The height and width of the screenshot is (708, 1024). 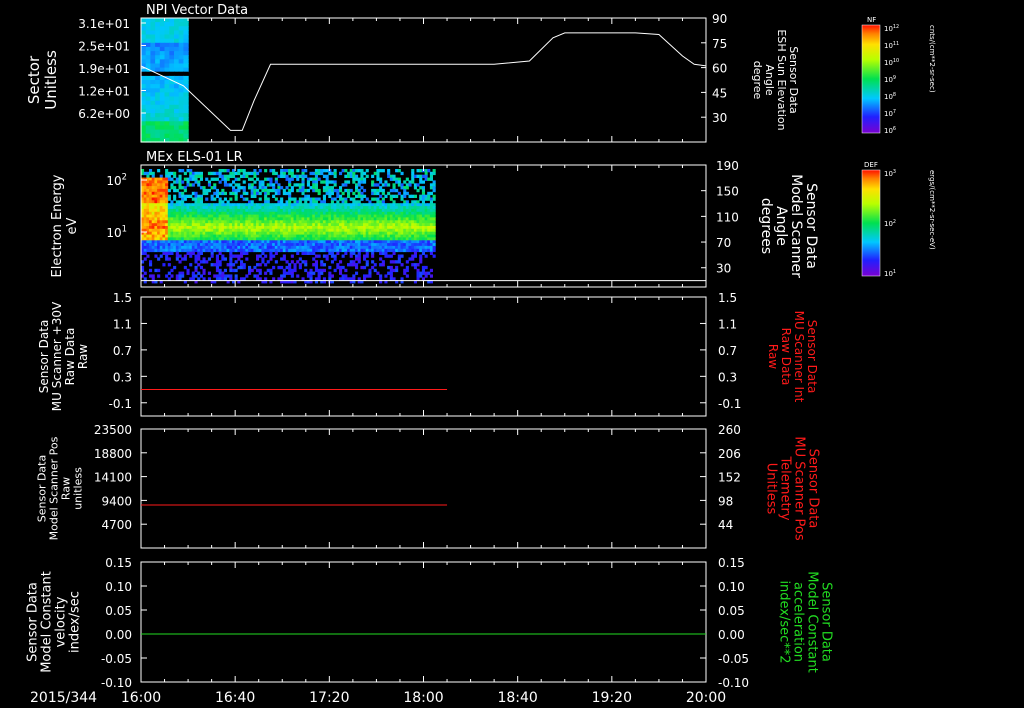 What do you see at coordinates (116, 659) in the screenshot?
I see `panel5-ytick-label: -0.05` at bounding box center [116, 659].